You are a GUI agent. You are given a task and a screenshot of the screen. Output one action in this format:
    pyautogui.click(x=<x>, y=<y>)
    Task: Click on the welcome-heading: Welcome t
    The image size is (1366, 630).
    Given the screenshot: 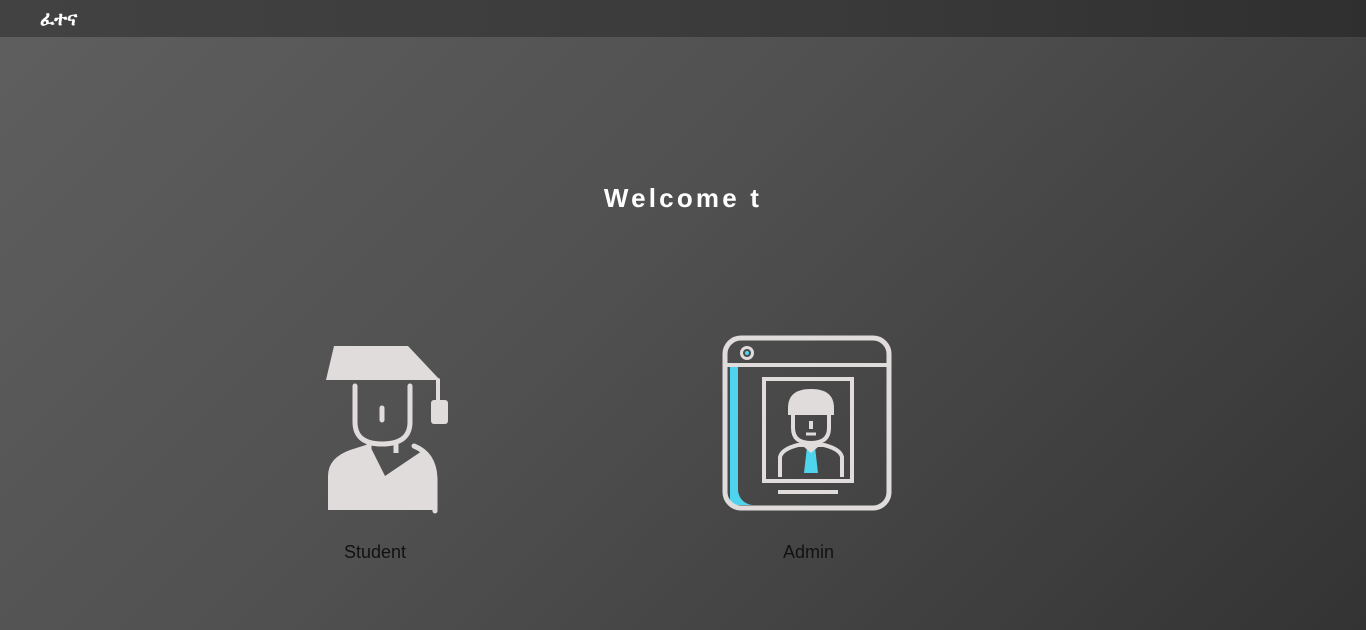 What is the action you would take?
    pyautogui.click(x=683, y=198)
    